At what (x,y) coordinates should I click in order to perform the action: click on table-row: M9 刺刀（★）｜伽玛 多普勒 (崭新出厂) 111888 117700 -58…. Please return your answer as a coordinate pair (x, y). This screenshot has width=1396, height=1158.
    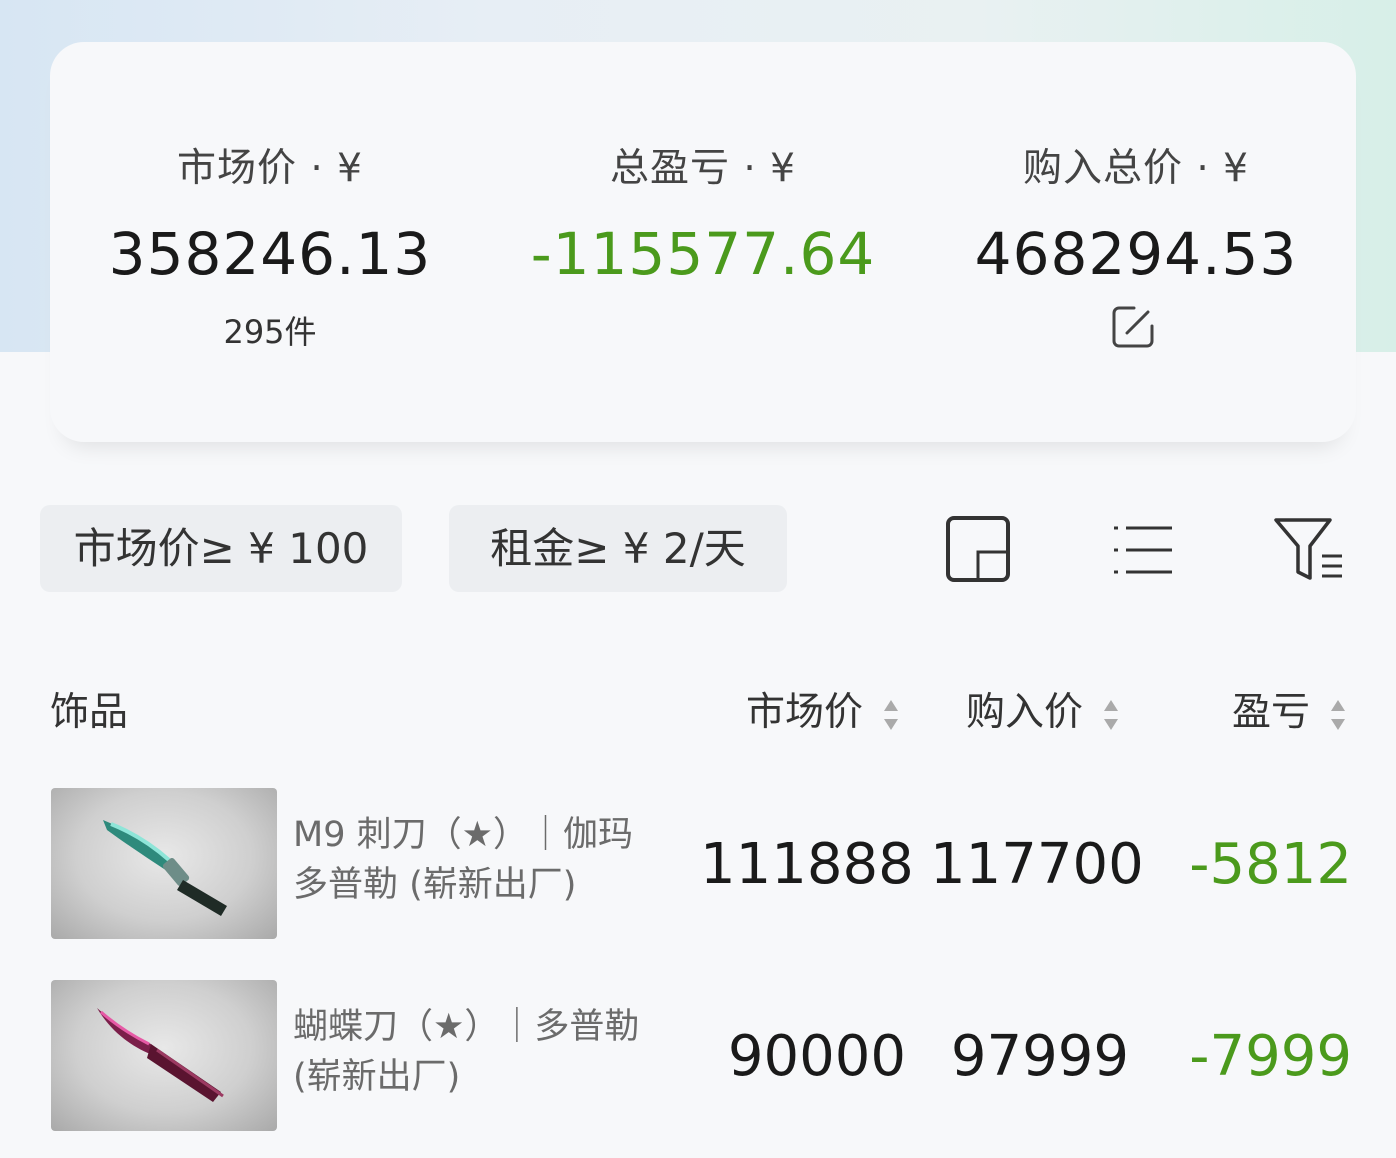
    Looking at the image, I should click on (698, 865).